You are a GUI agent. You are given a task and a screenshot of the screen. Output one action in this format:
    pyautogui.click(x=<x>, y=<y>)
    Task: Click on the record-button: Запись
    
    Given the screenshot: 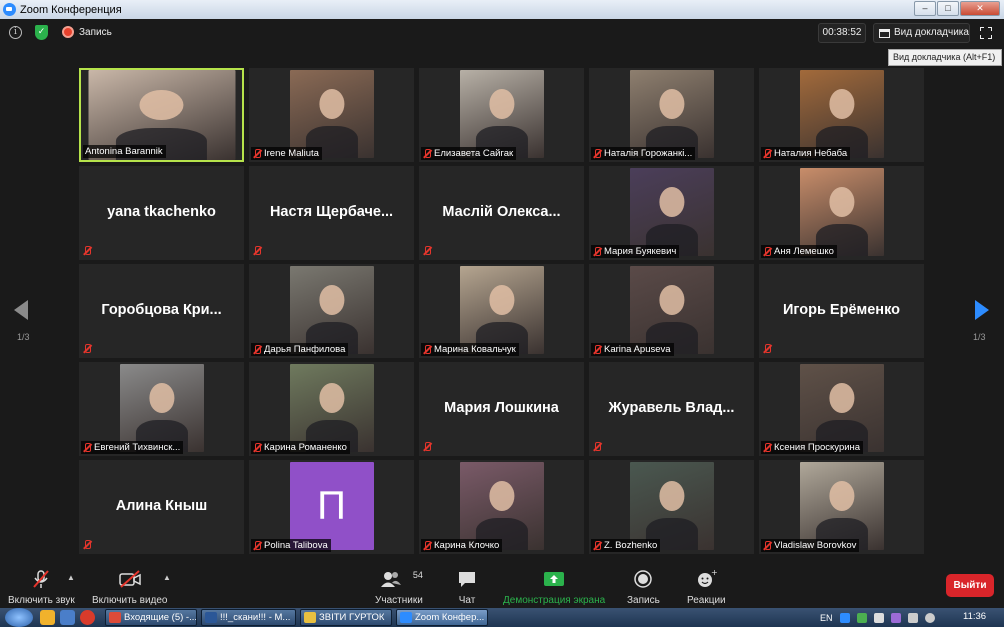 What is the action you would take?
    pyautogui.click(x=643, y=587)
    